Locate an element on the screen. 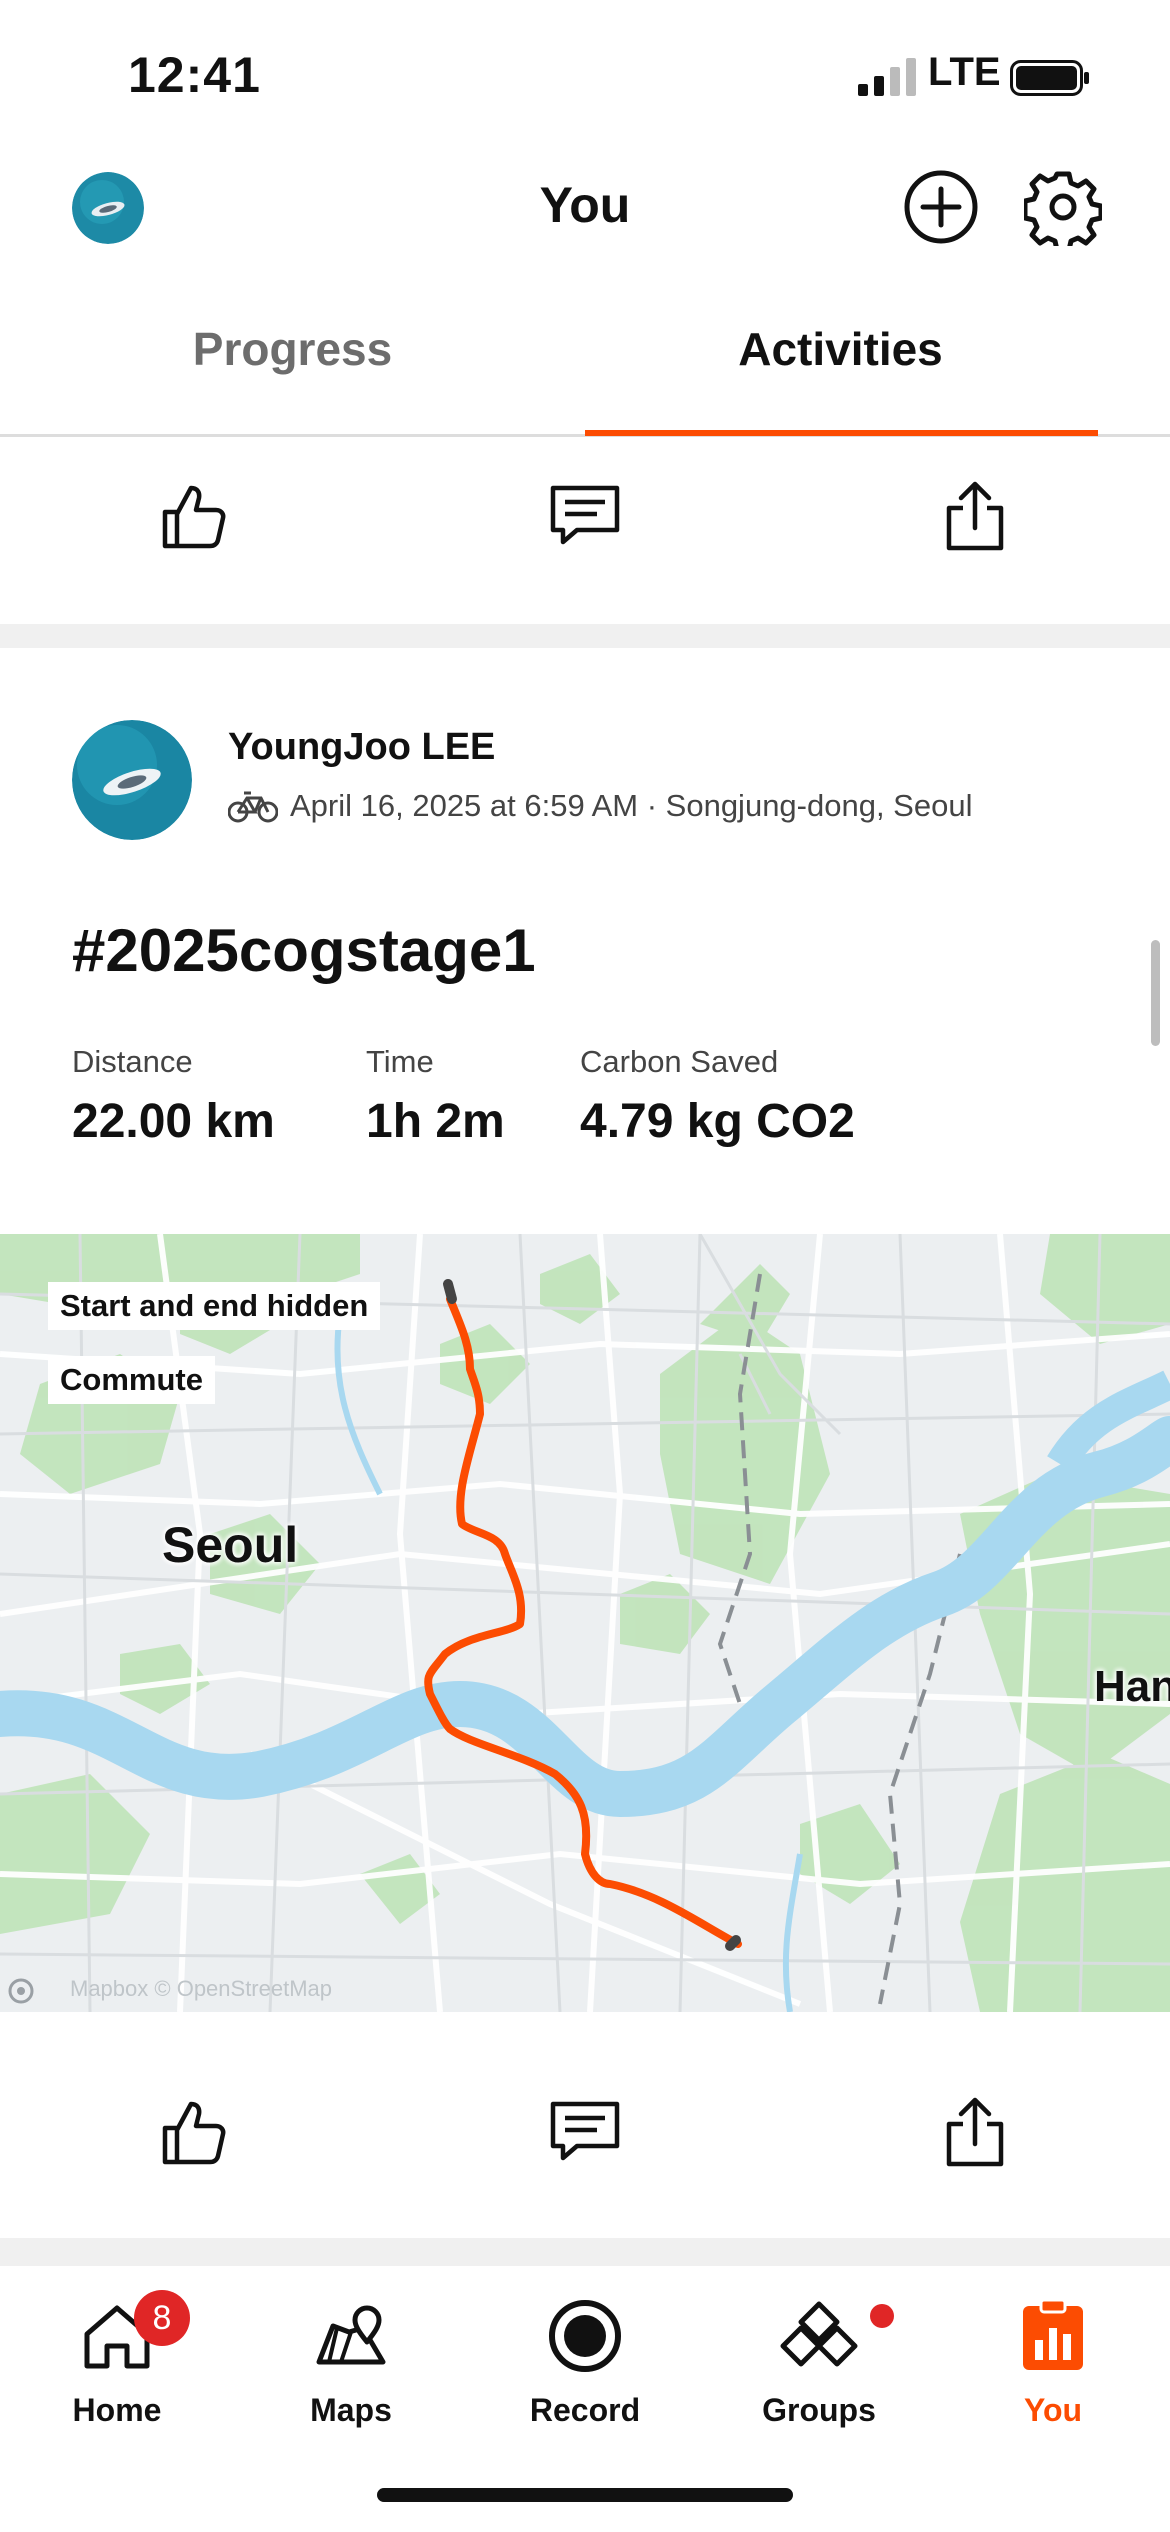 This screenshot has height=2532, width=1170. gear-icon is located at coordinates (1063, 207).